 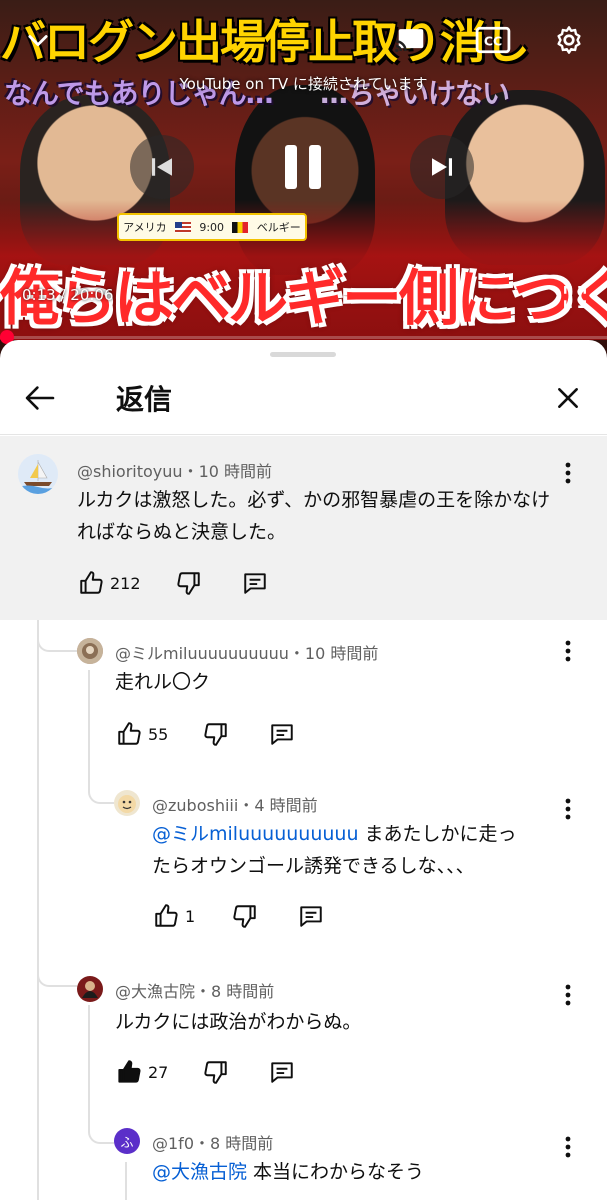 I want to click on pause-button, so click(x=303, y=167).